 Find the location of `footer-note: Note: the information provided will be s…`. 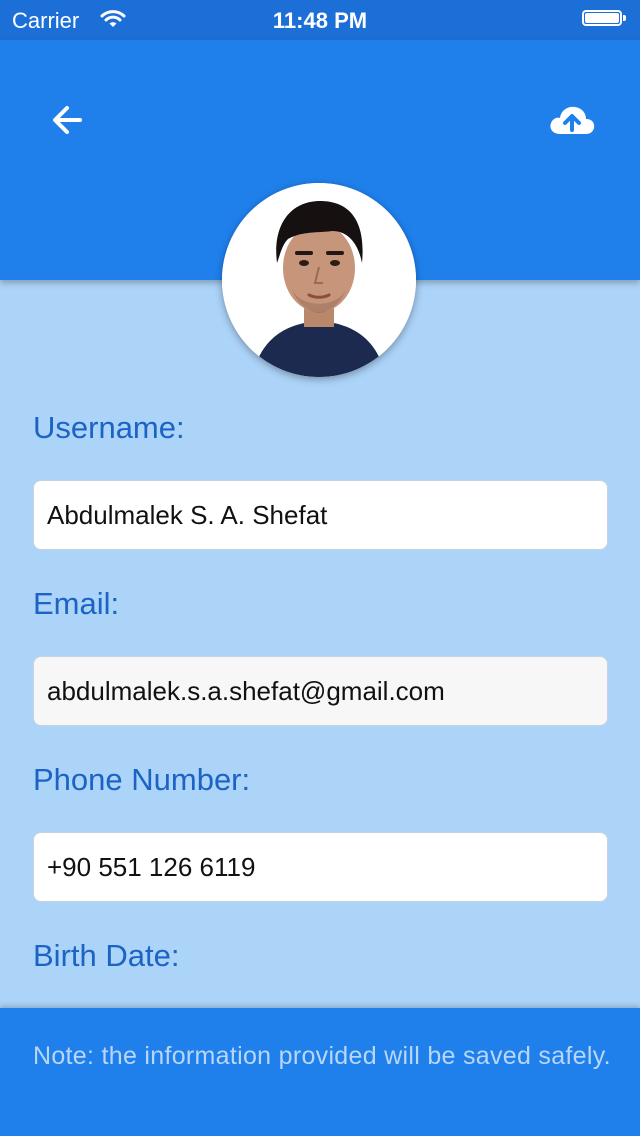

footer-note: Note: the information provided will be s… is located at coordinates (322, 1056).